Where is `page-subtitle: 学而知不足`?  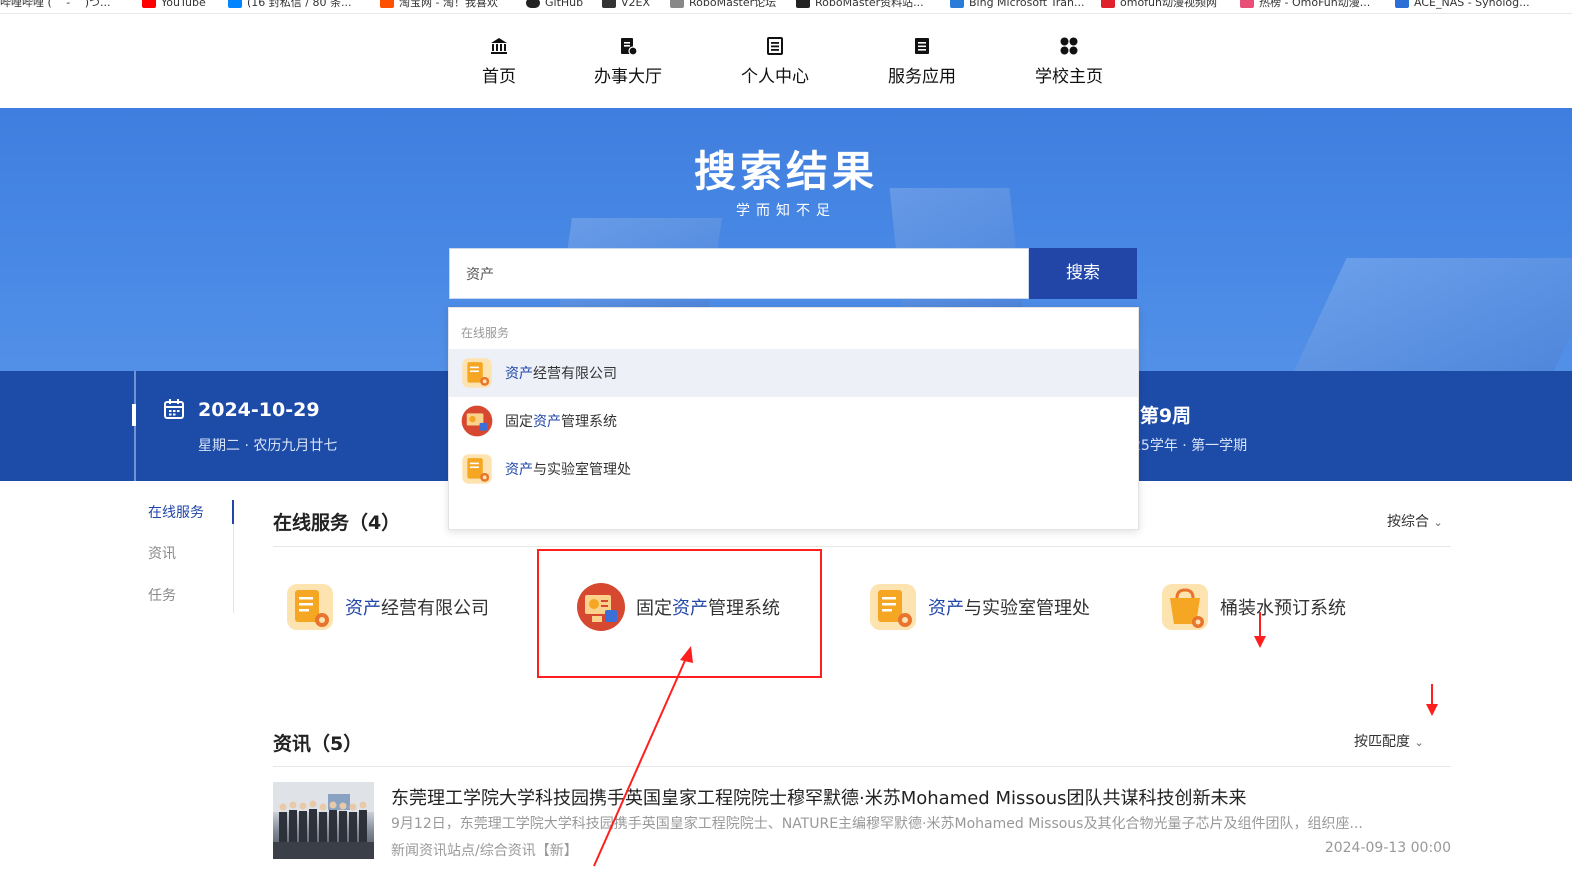
page-subtitle: 学而知不足 is located at coordinates (786, 211).